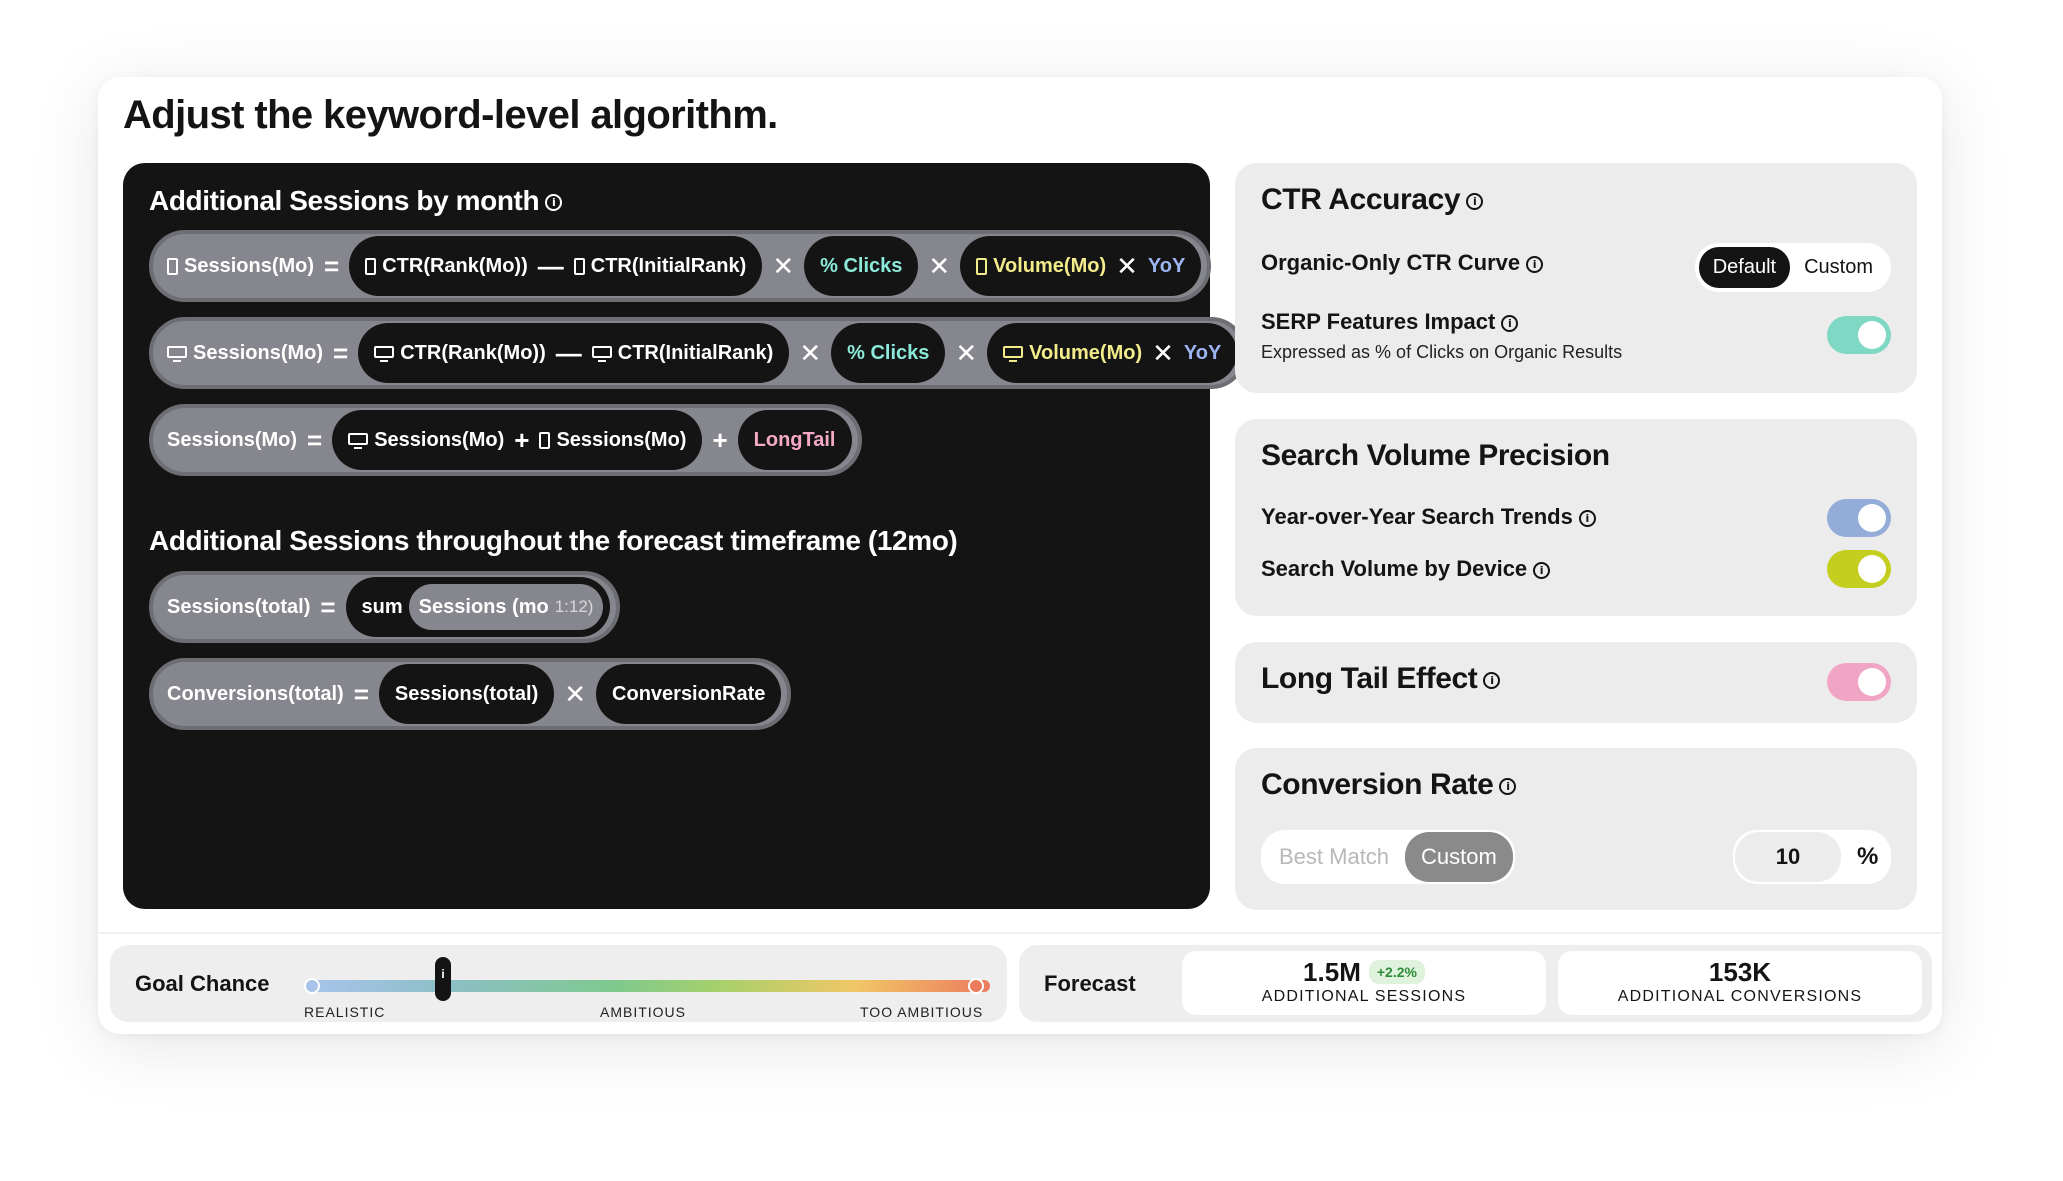 Image resolution: width=2063 pixels, height=1181 pixels. Describe the element at coordinates (1020, 933) in the screenshot. I see `divider` at that location.